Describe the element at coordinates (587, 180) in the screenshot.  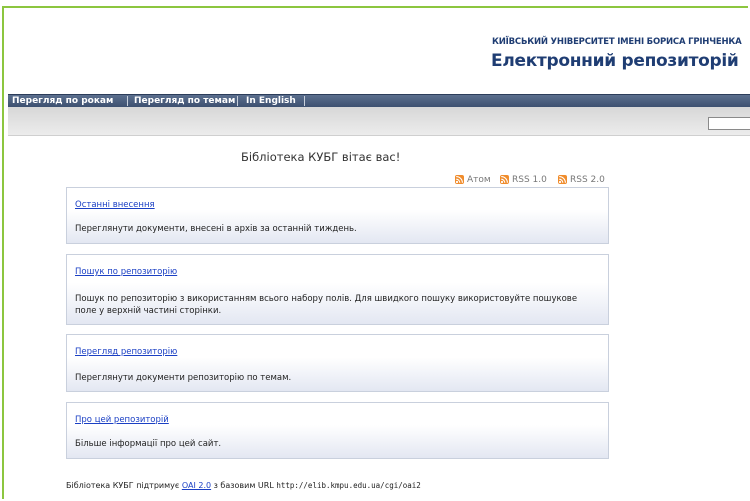
I see `feed-rss2-link: RSS 2.0` at that location.